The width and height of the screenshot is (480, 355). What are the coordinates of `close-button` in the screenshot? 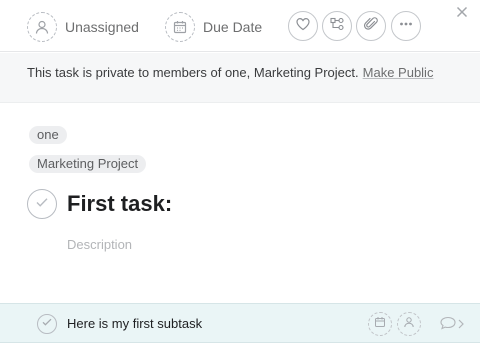 It's located at (462, 14).